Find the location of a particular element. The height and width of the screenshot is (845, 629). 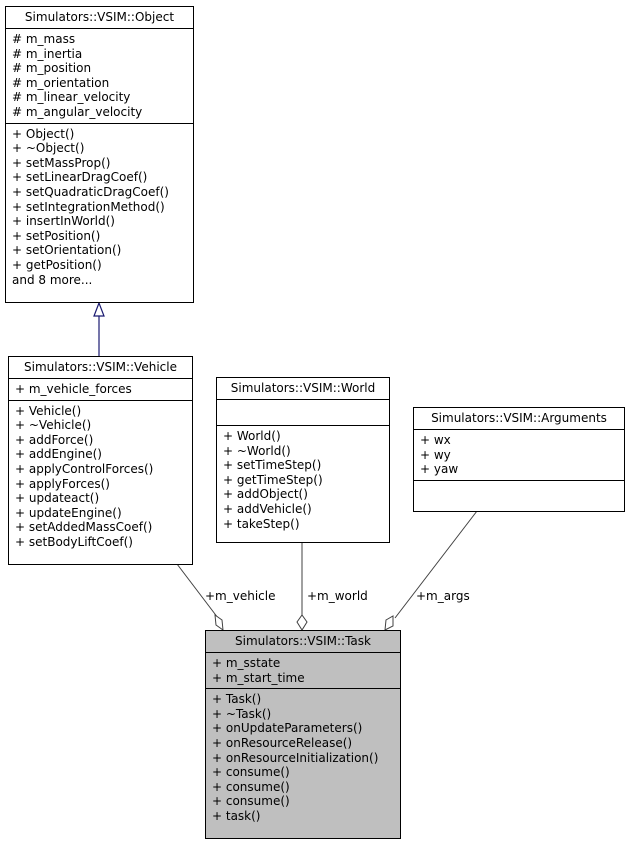

class-attribute: + m_sstate is located at coordinates (303, 663).